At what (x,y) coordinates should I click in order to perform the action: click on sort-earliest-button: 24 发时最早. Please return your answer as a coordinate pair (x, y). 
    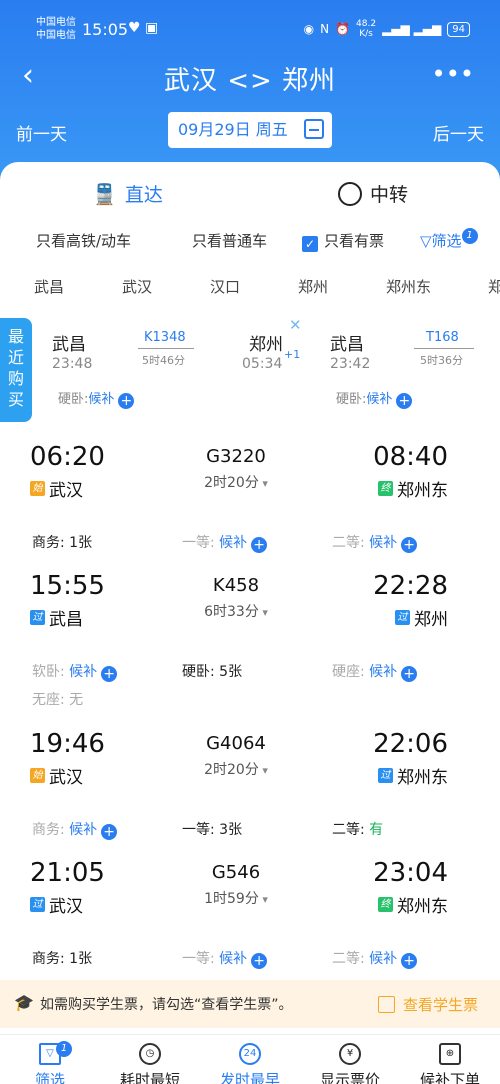
    Looking at the image, I should click on (250, 1063).